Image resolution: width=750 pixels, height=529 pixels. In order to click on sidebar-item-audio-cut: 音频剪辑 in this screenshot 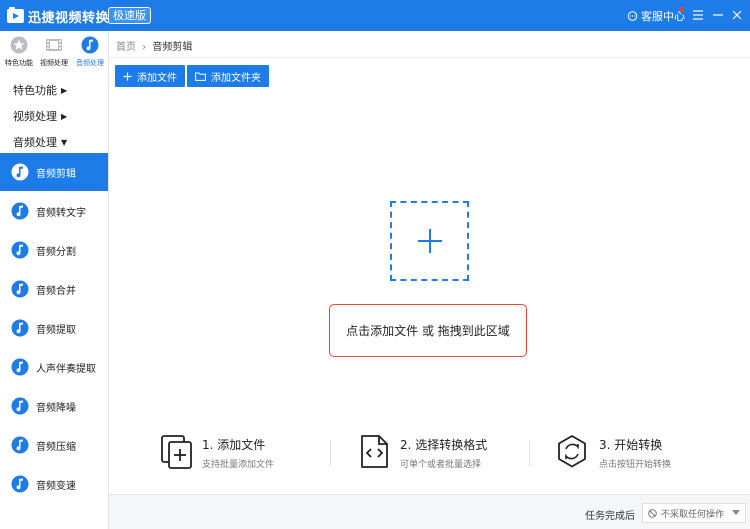, I will do `click(54, 172)`.